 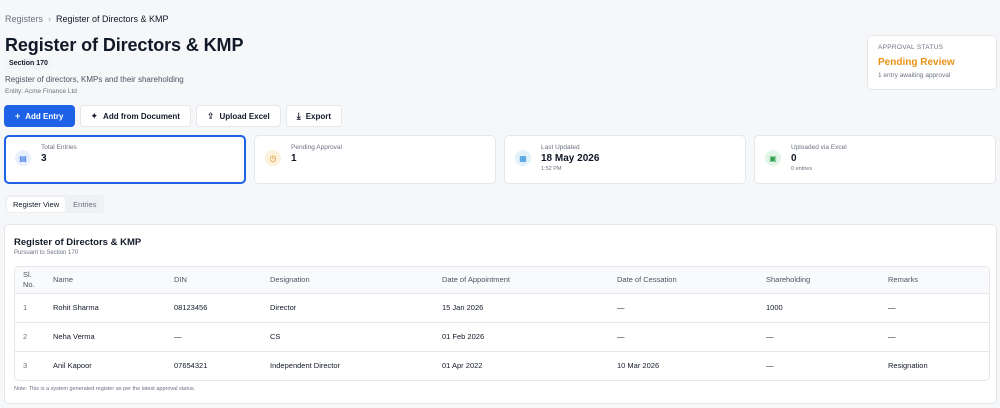 I want to click on export-button: ⤓ Export, so click(x=314, y=116).